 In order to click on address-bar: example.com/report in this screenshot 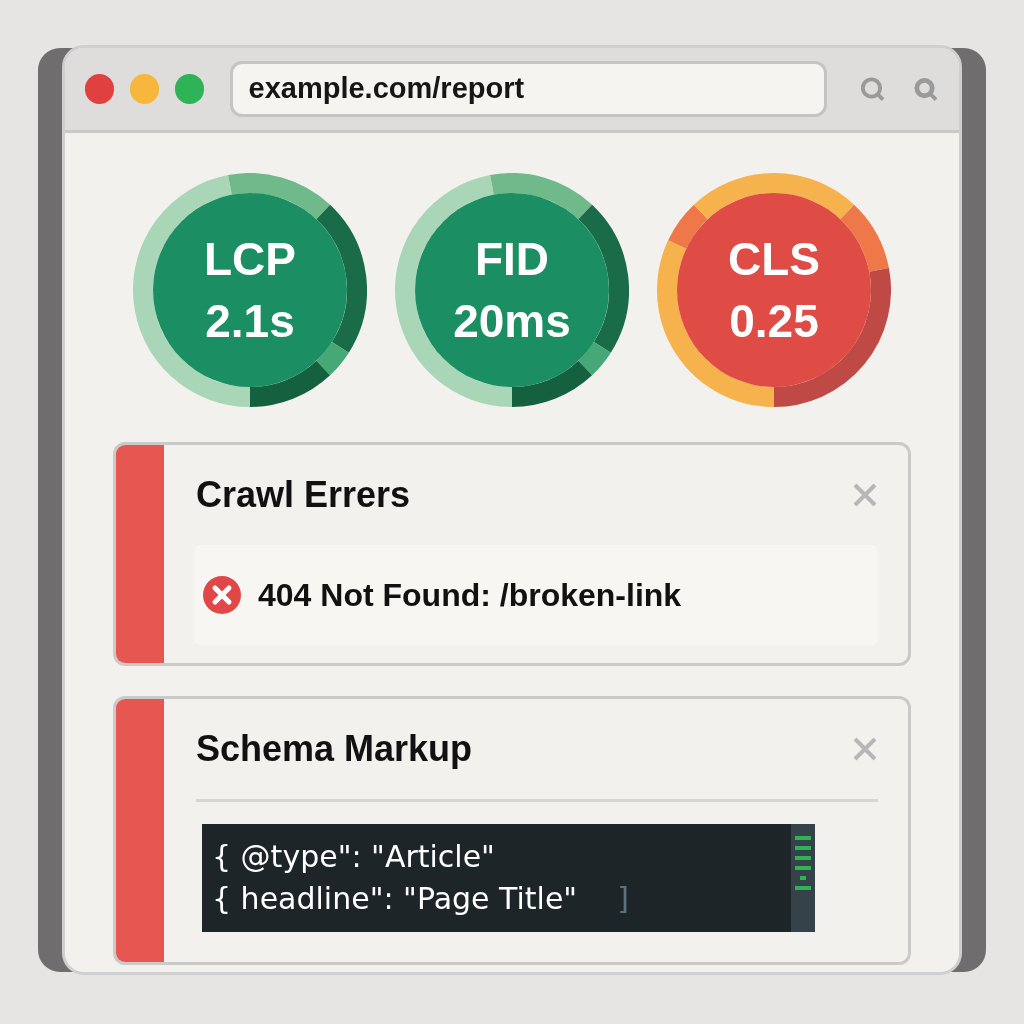, I will do `click(528, 89)`.